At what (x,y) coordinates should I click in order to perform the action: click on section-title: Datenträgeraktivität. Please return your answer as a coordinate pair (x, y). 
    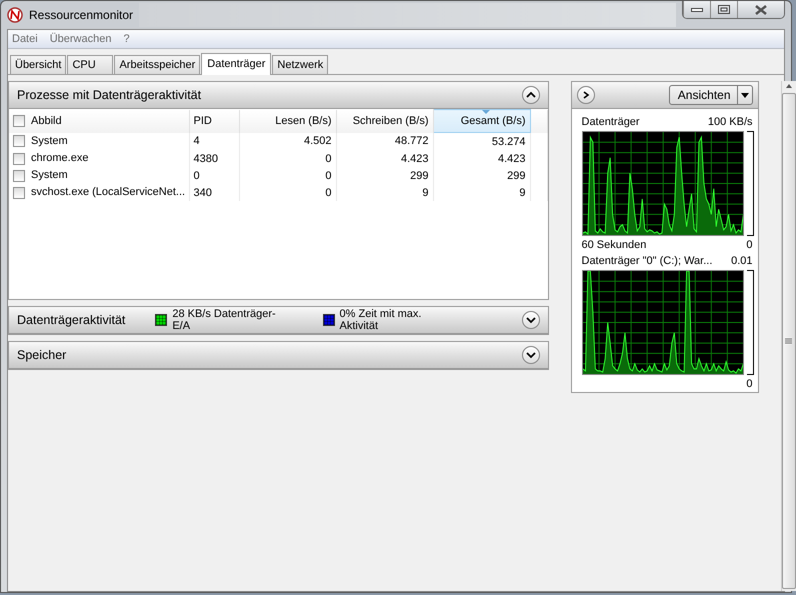
    Looking at the image, I should click on (71, 320).